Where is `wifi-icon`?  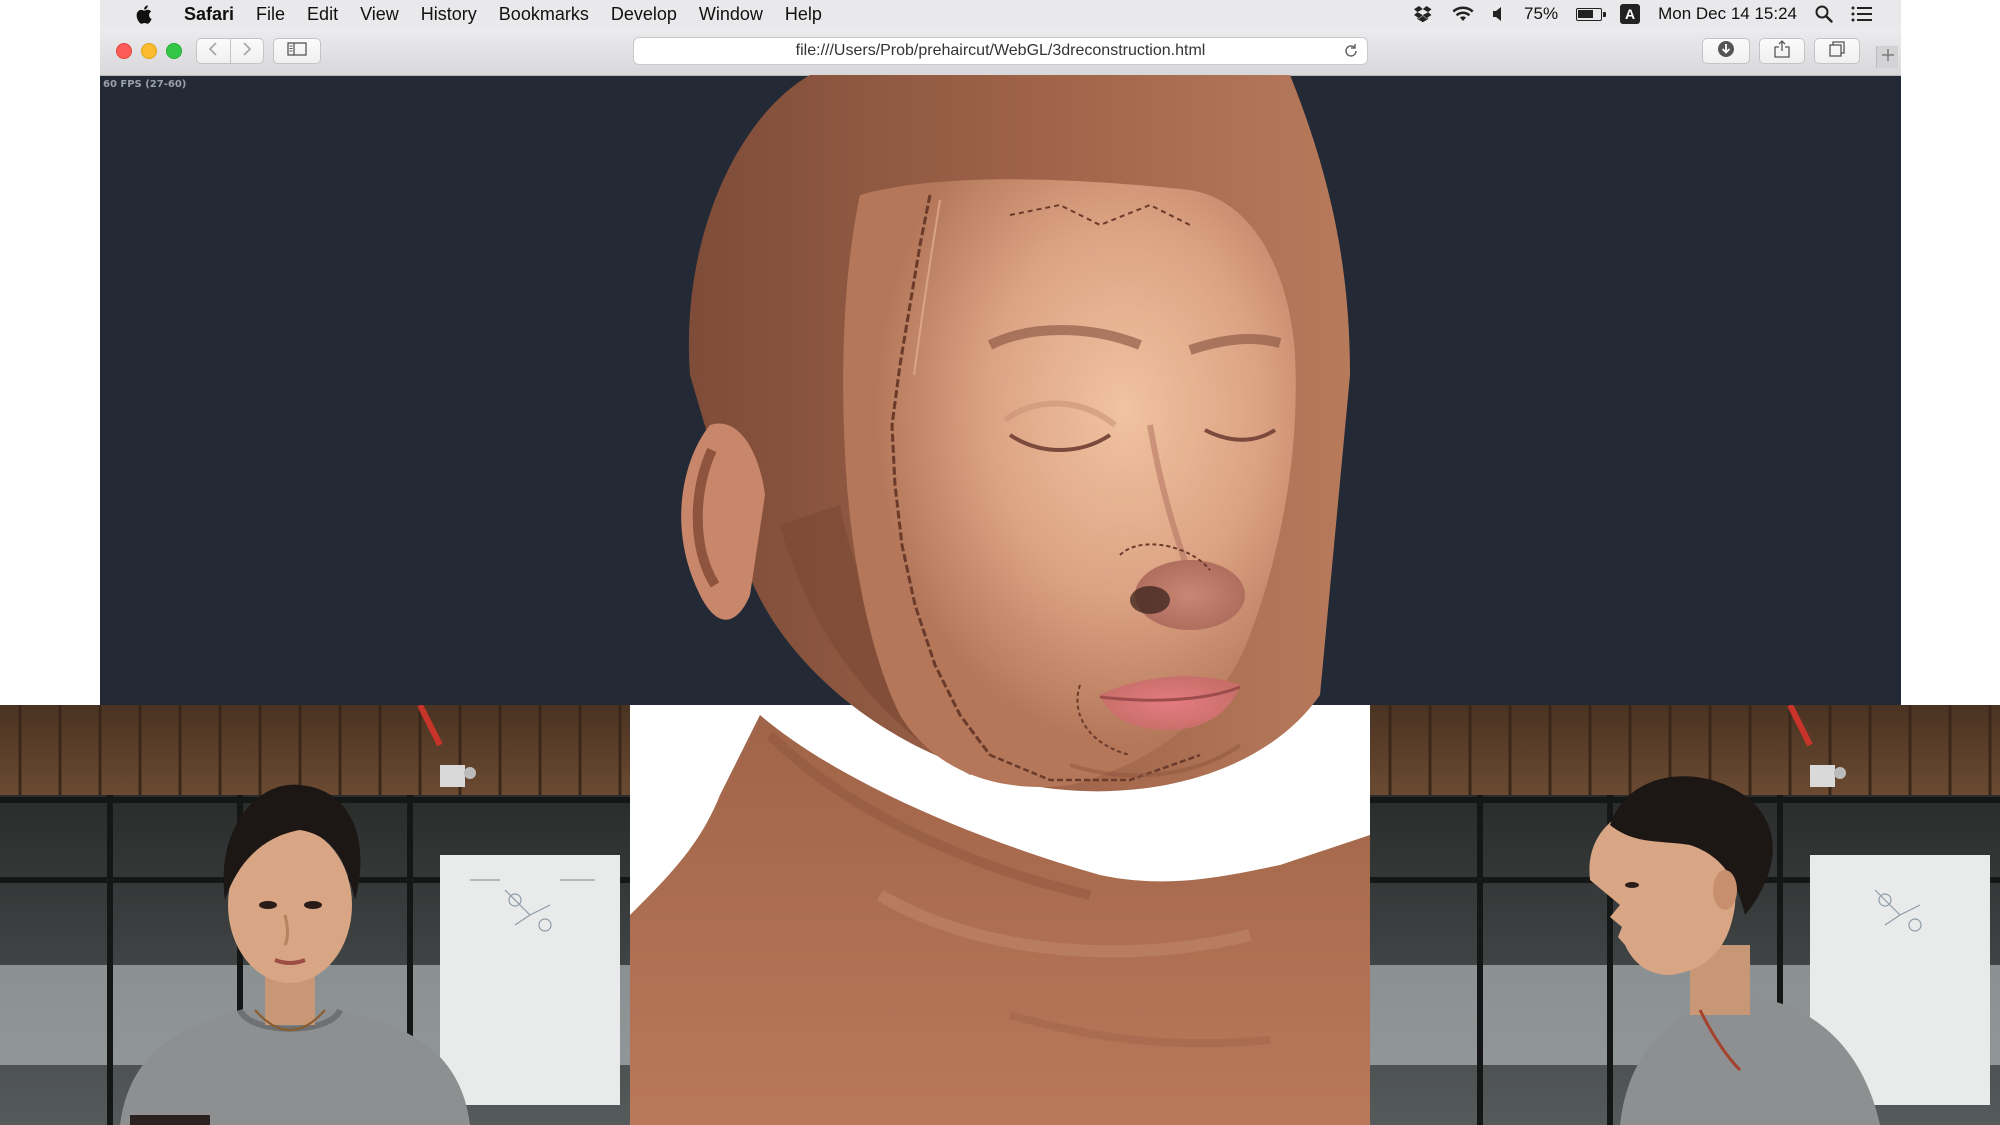
wifi-icon is located at coordinates (1463, 14).